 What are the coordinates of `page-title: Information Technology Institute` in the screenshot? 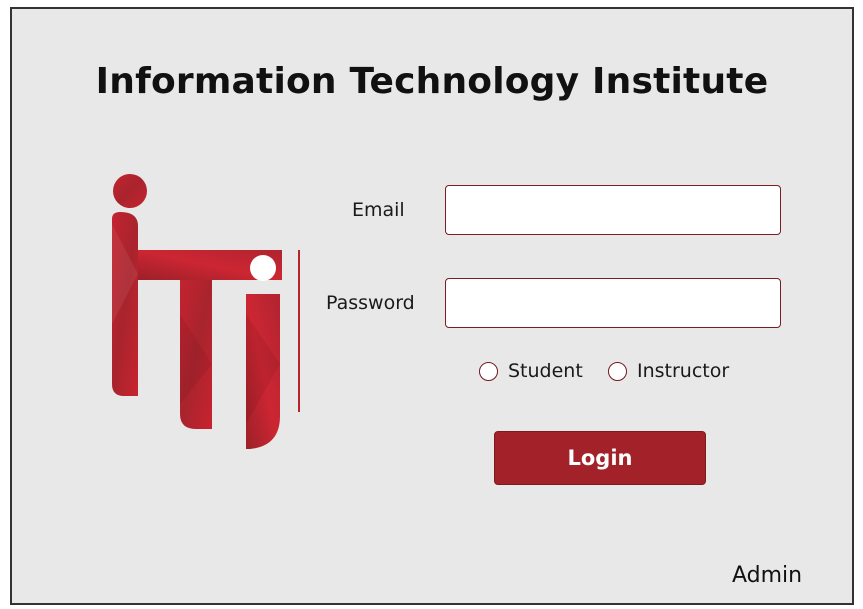 It's located at (432, 81).